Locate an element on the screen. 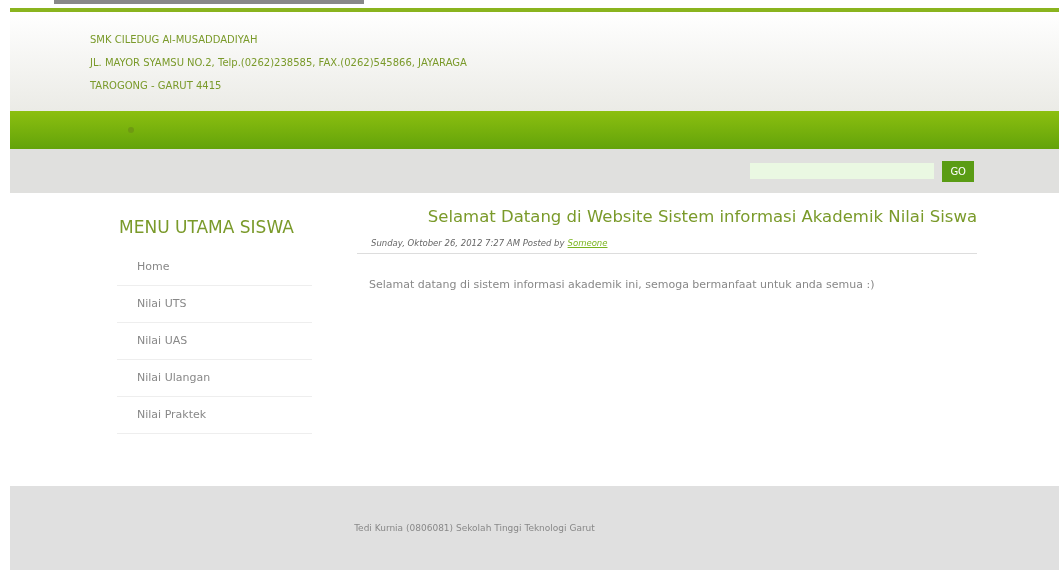 This screenshot has height=577, width=1059. post-title: Selamat Datang di Website Sistem informasi Akademik Nilai Siswa is located at coordinates (701, 216).